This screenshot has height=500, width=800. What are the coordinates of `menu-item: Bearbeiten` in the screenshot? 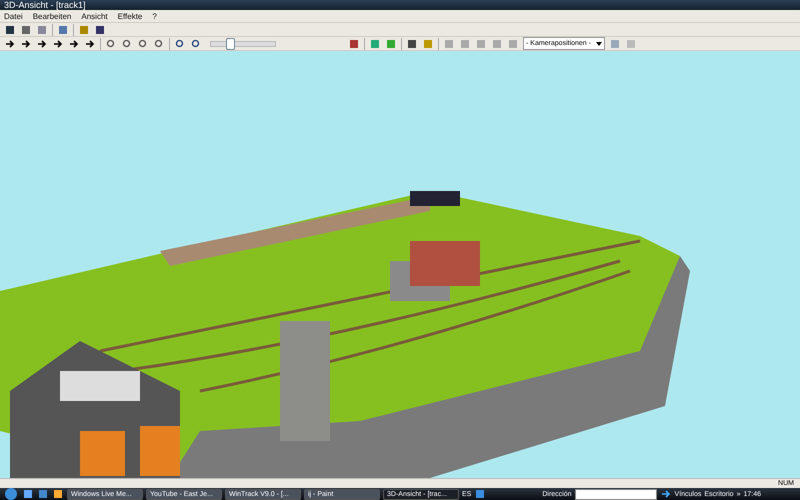 It's located at (52, 16).